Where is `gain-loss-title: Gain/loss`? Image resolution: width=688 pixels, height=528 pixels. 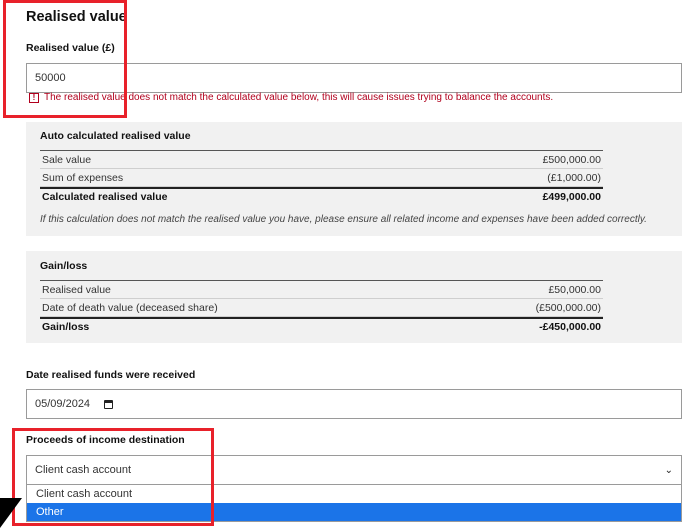
gain-loss-title: Gain/loss is located at coordinates (64, 266).